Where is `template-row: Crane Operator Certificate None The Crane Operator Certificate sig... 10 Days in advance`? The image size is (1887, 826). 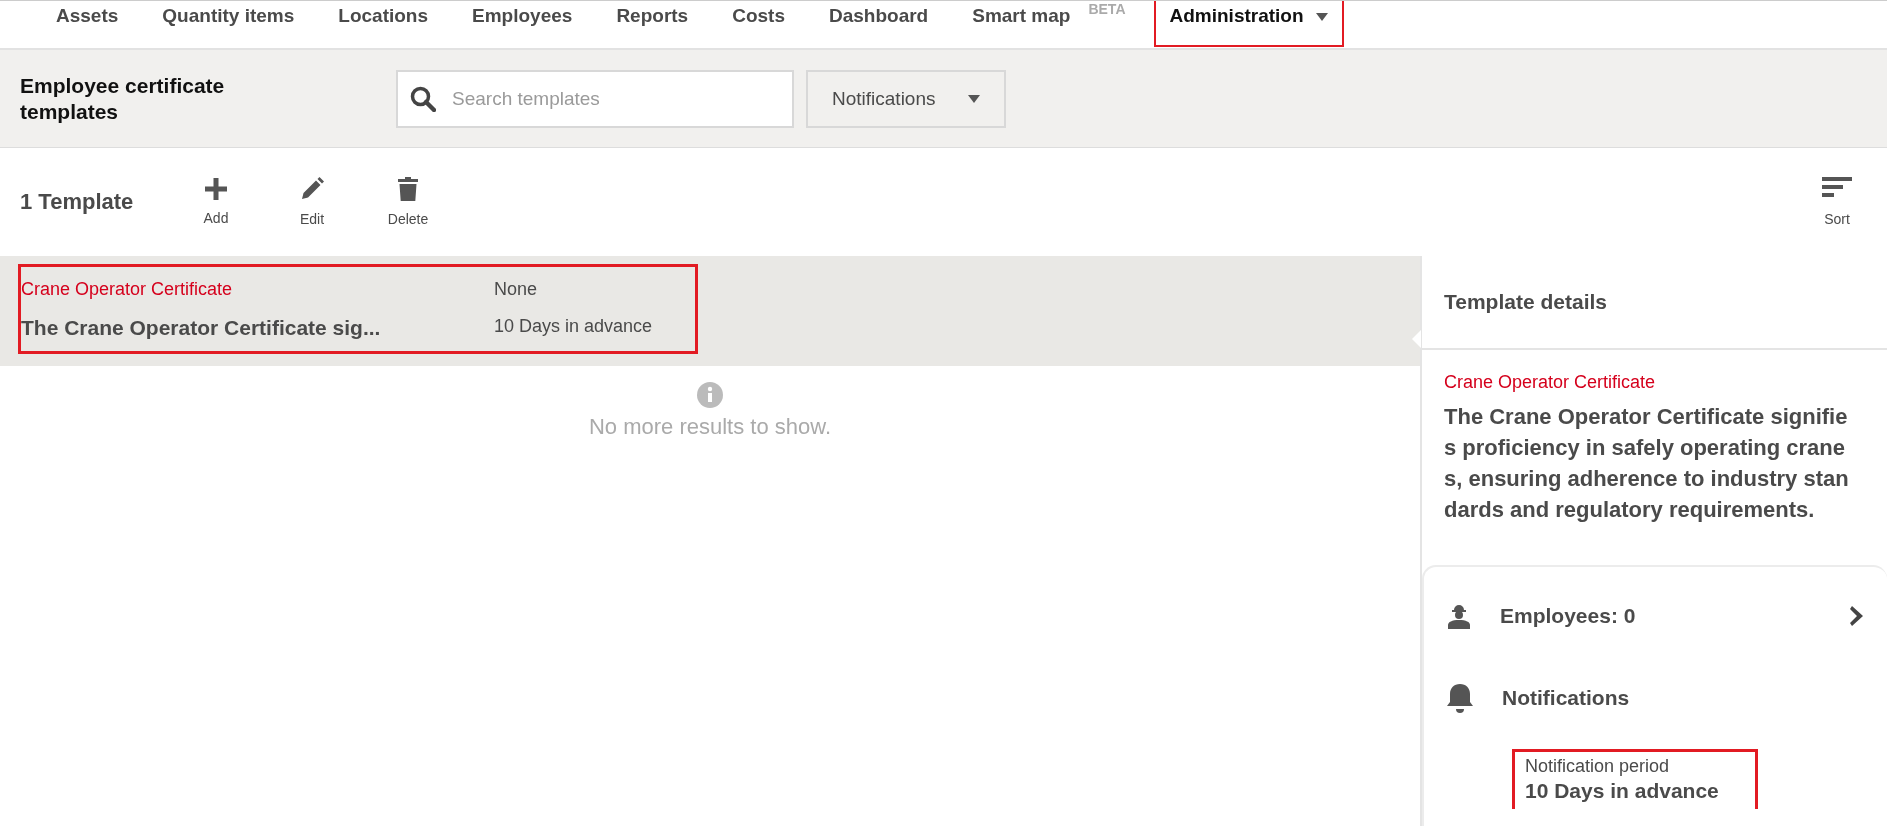 template-row: Crane Operator Certificate None The Crane Operator Certificate sig... 10 Days in advance is located at coordinates (710, 311).